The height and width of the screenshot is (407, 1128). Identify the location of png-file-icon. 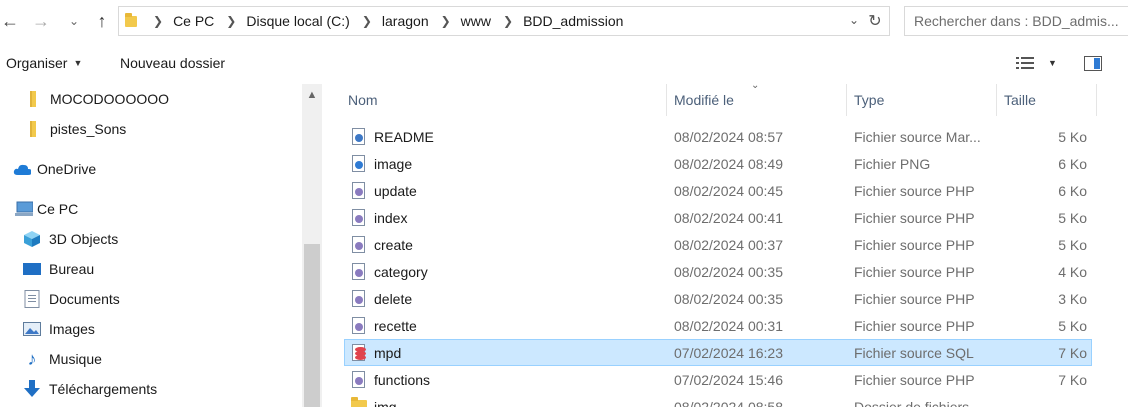
(359, 163).